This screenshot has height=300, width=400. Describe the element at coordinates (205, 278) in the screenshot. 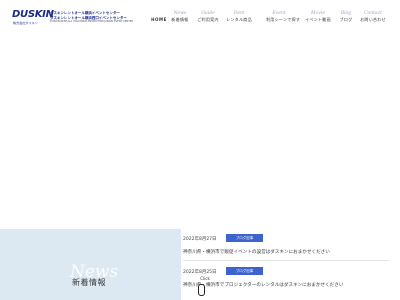

I see `click-label: Click` at that location.